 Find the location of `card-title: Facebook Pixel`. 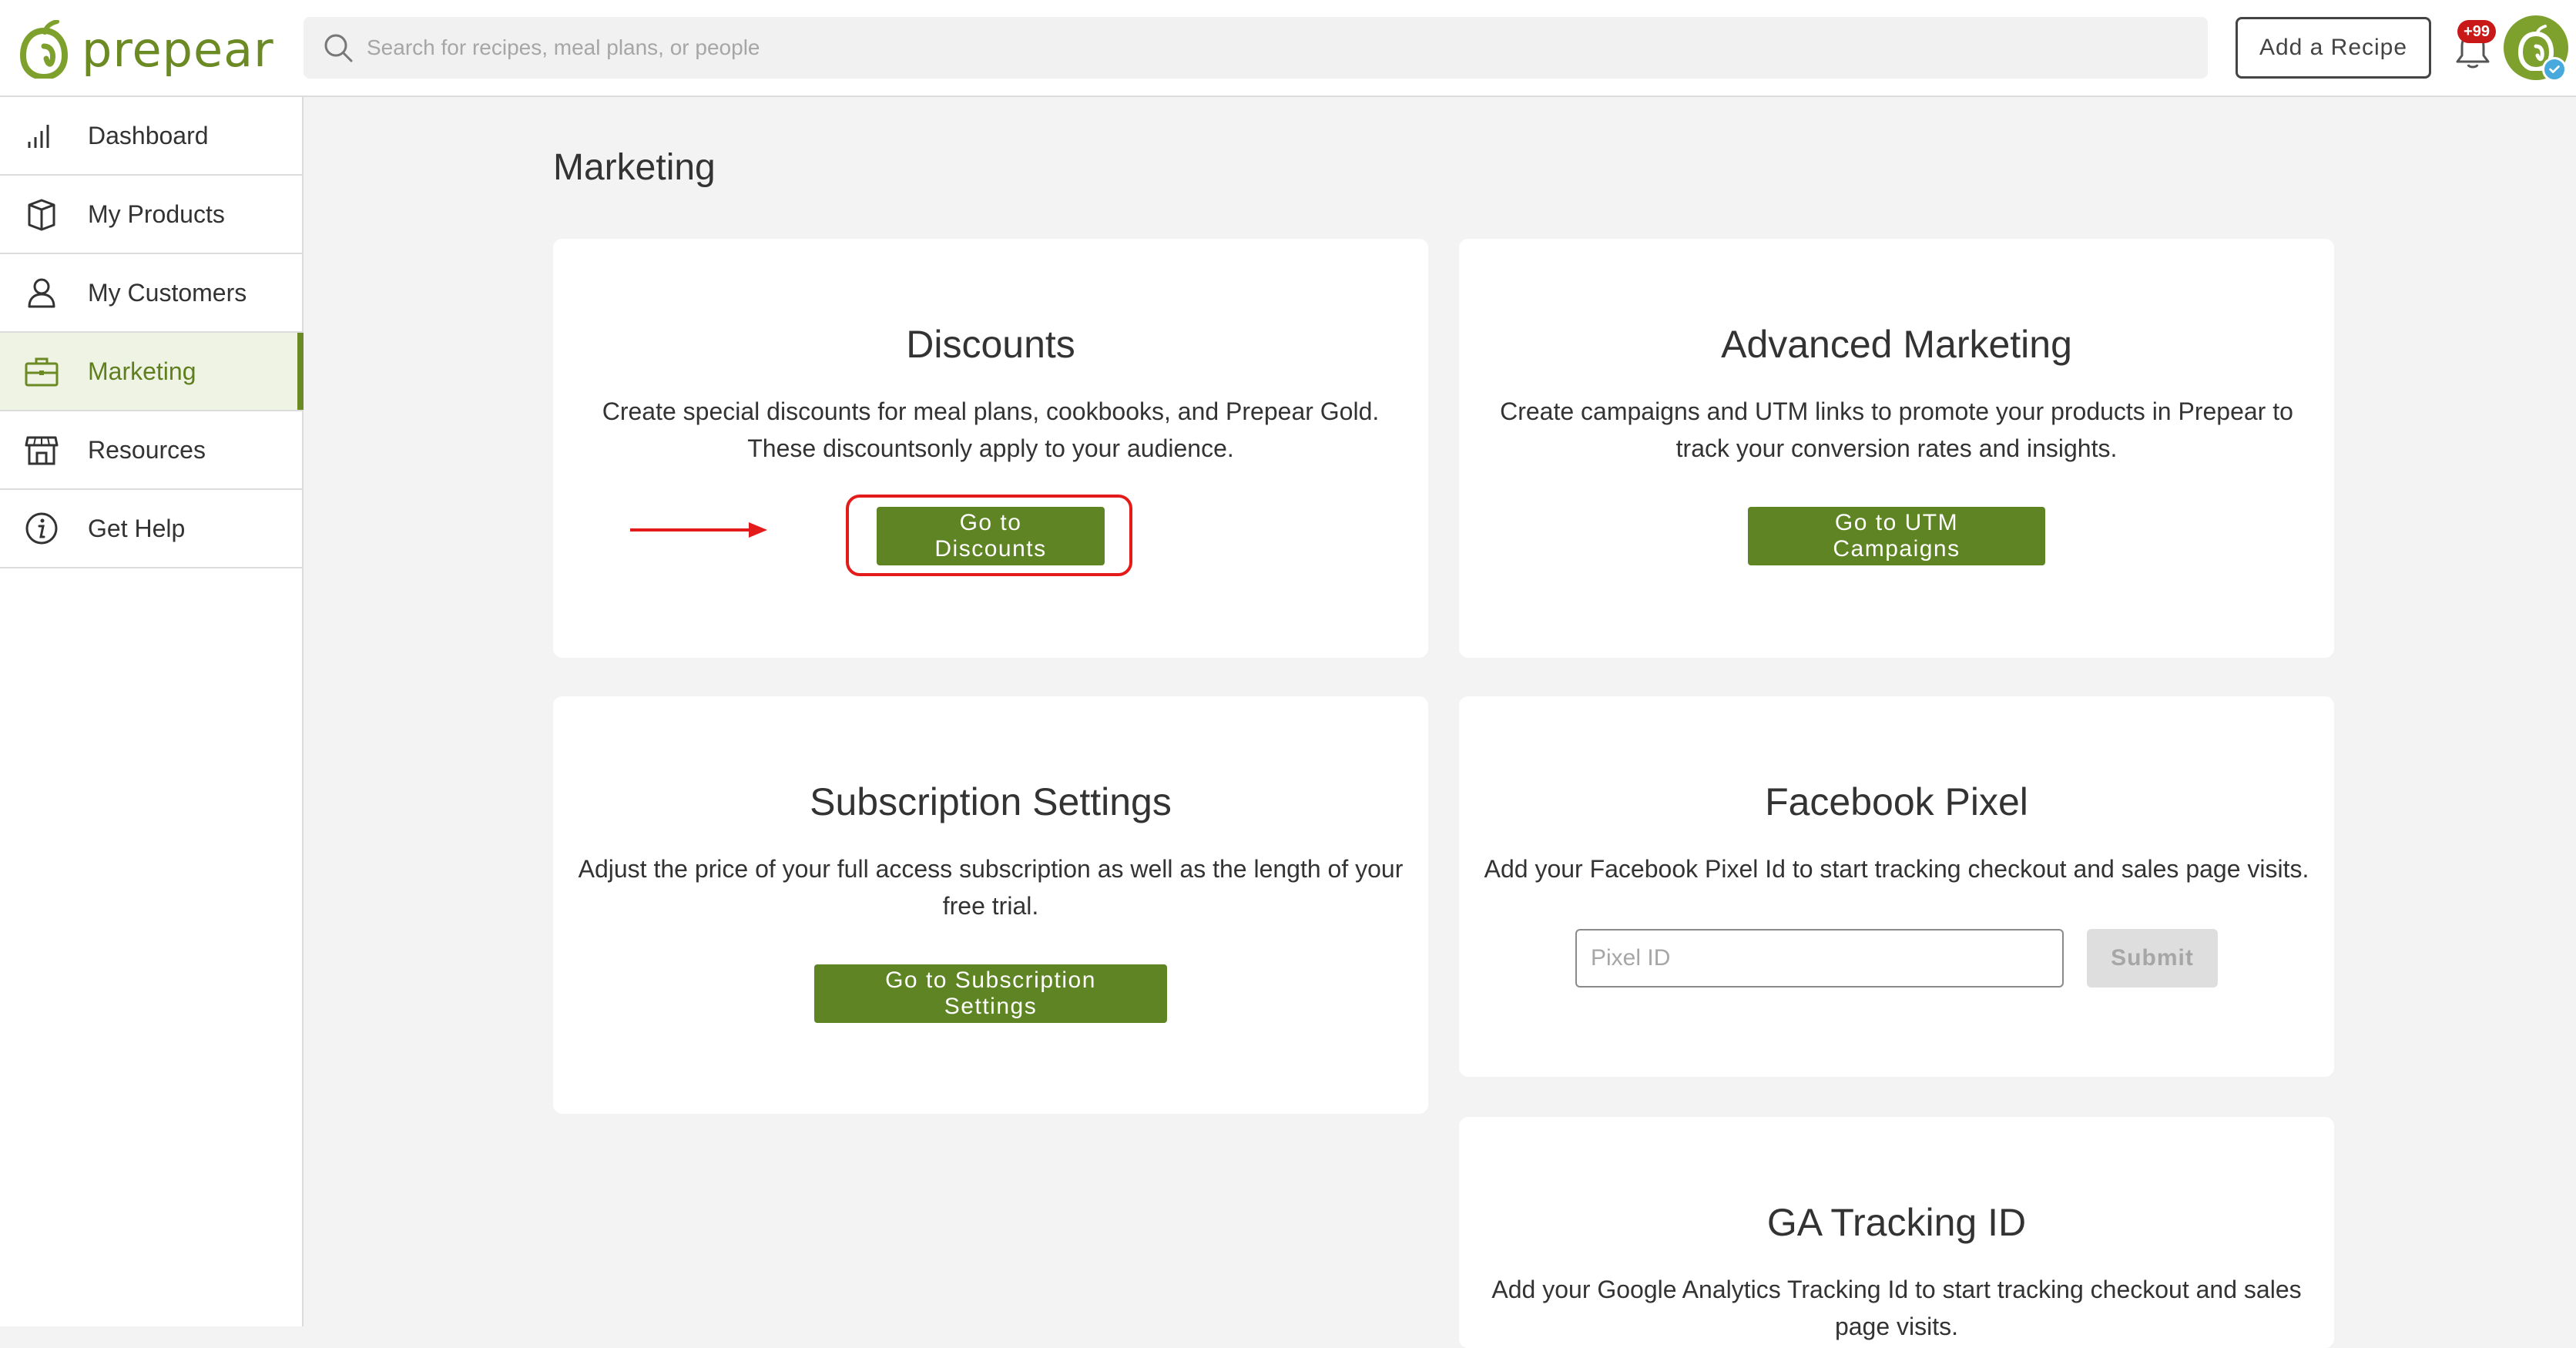

card-title: Facebook Pixel is located at coordinates (1896, 801).